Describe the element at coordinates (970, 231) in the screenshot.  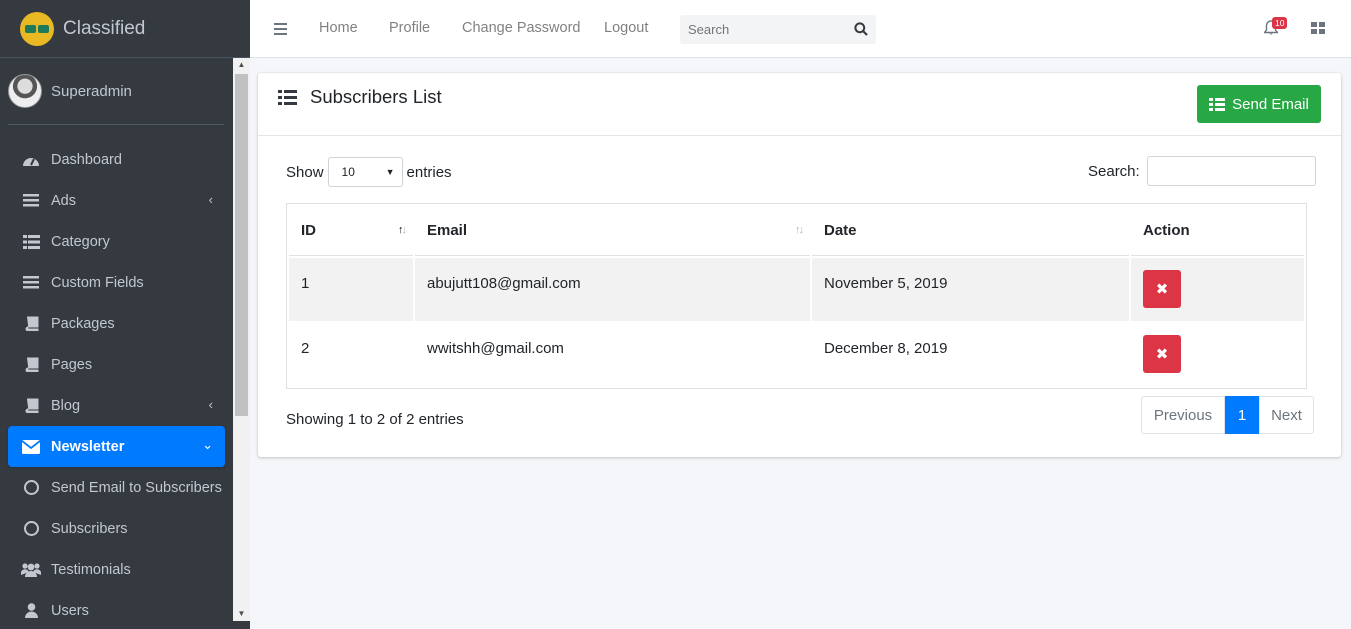
I see `column-header-date: Date` at that location.